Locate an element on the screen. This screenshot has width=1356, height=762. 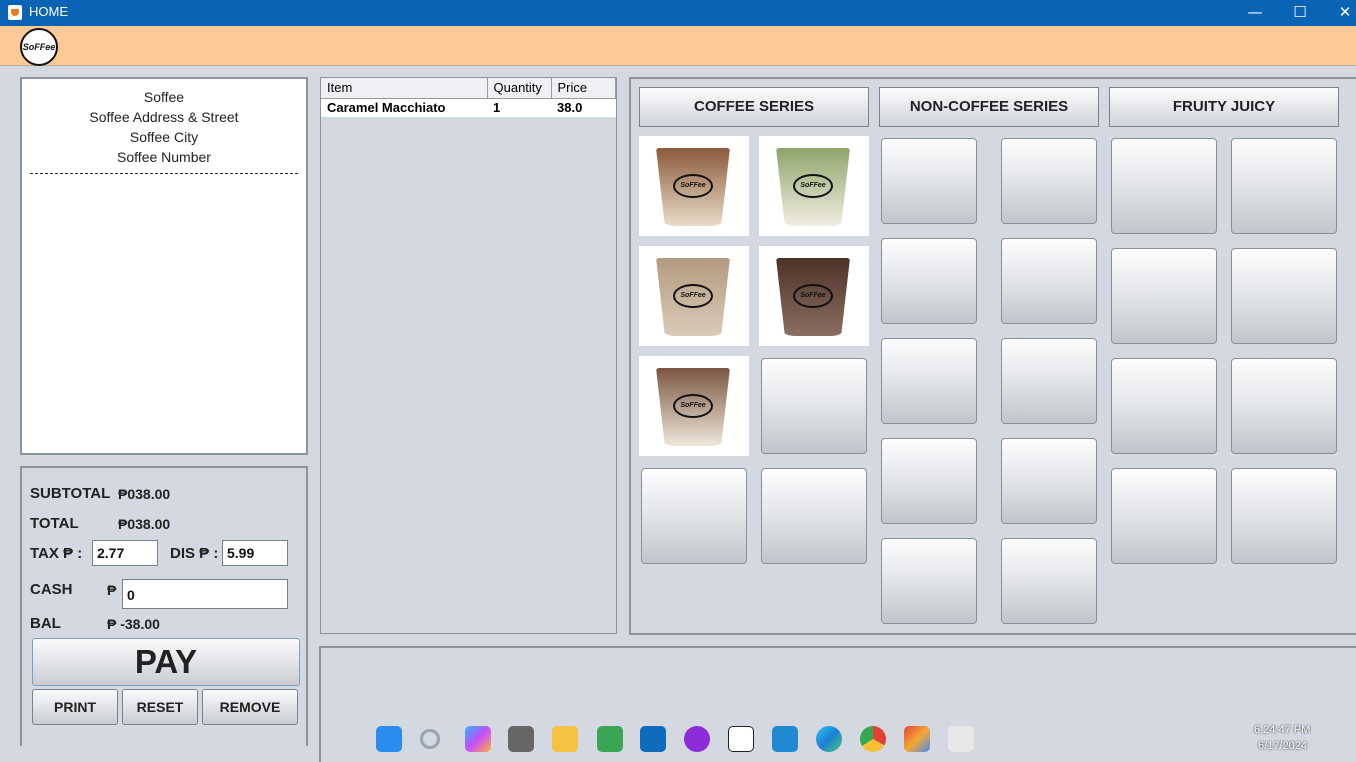
column-header-price: Price is located at coordinates (583, 88).